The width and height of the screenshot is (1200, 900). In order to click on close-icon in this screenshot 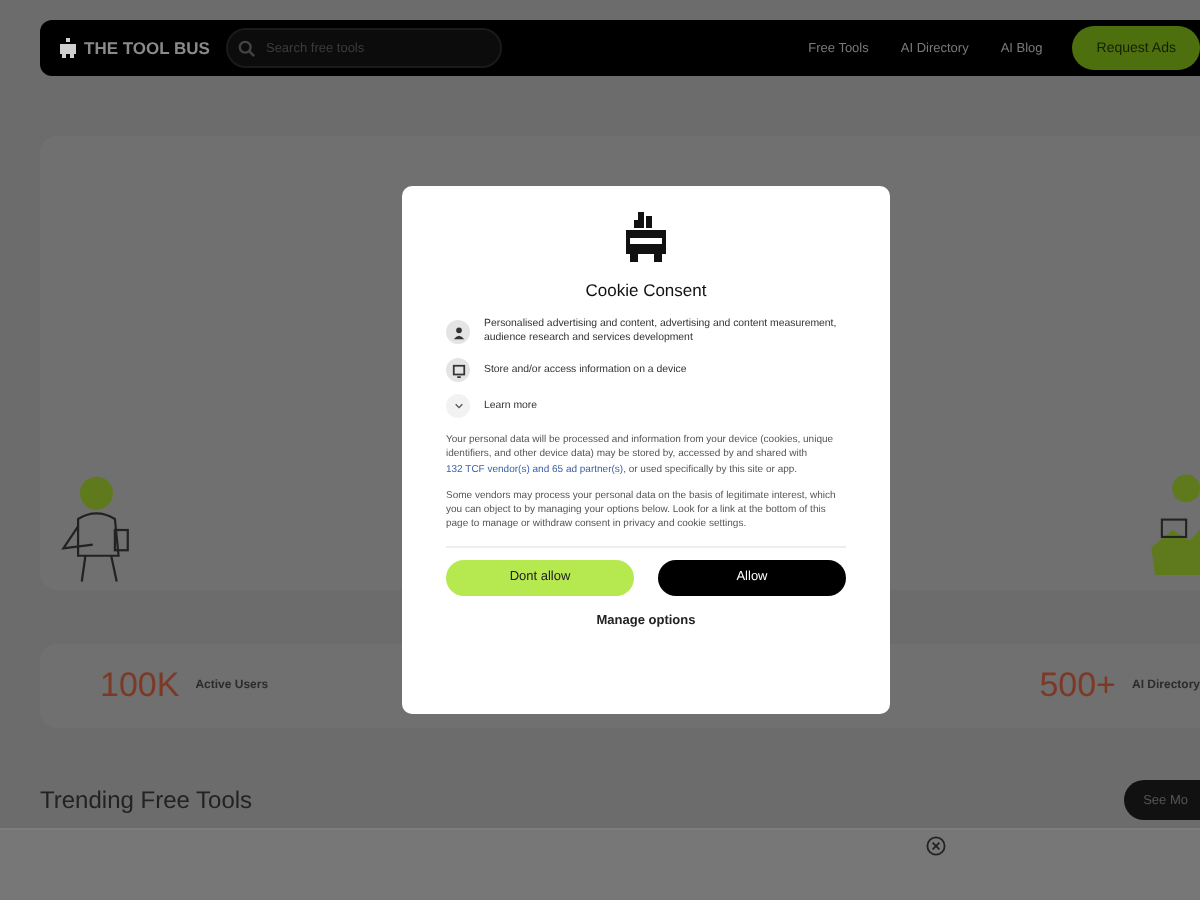, I will do `click(936, 846)`.